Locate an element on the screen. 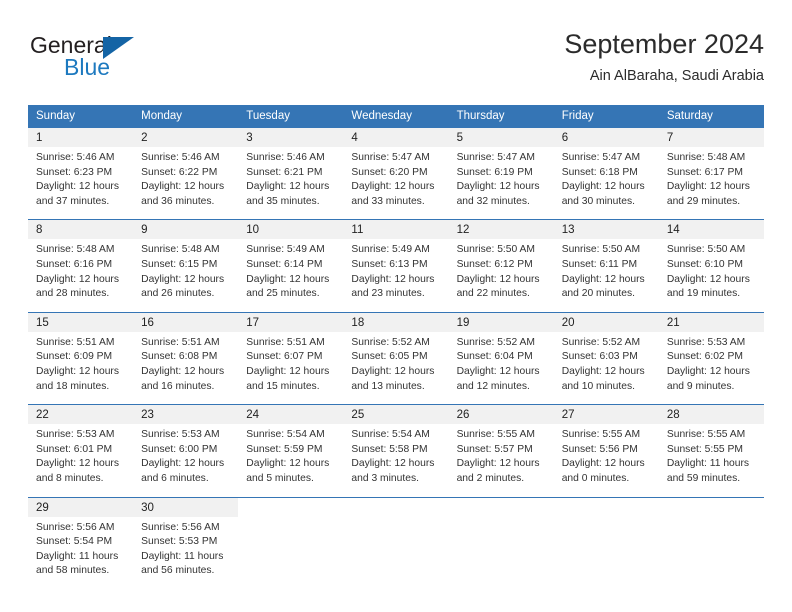 Image resolution: width=792 pixels, height=612 pixels. day-number: 14 is located at coordinates (711, 229).